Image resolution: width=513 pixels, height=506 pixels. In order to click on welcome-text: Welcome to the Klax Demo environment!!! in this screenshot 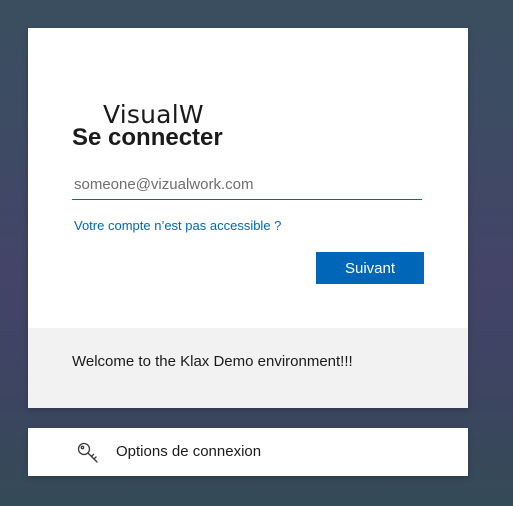, I will do `click(212, 361)`.